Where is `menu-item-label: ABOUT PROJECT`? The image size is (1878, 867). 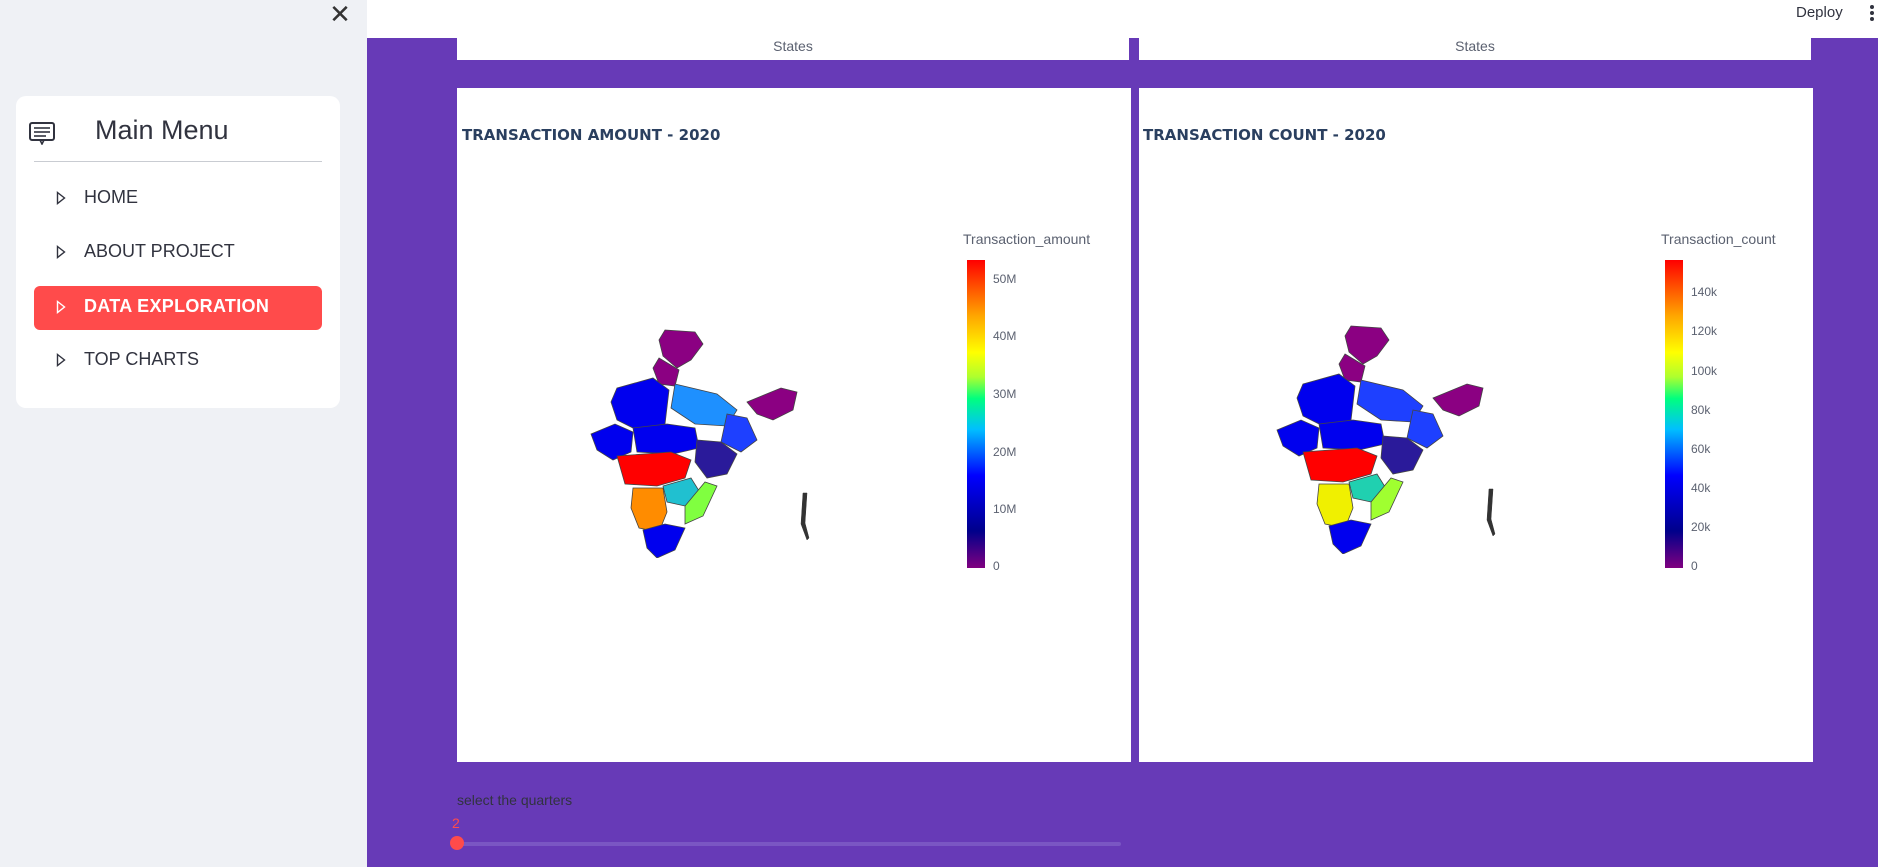 menu-item-label: ABOUT PROJECT is located at coordinates (159, 251).